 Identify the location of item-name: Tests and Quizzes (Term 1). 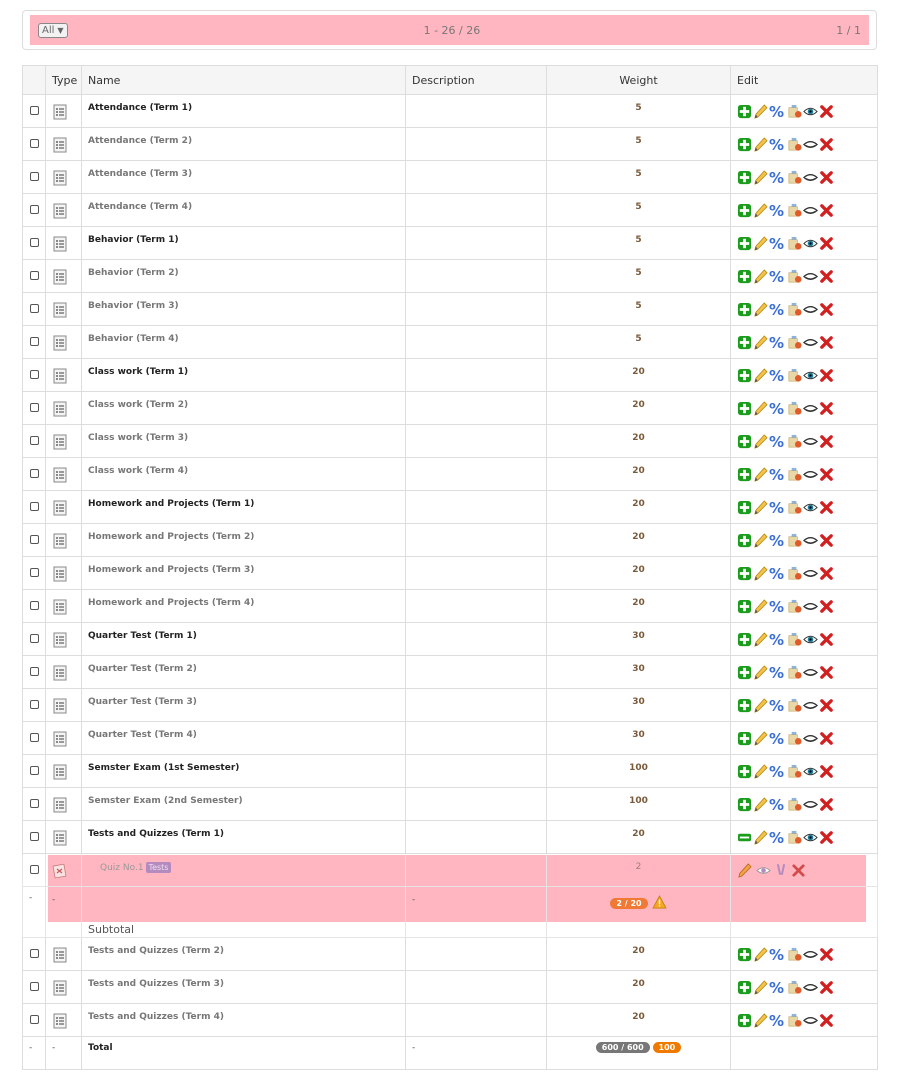
(243, 837).